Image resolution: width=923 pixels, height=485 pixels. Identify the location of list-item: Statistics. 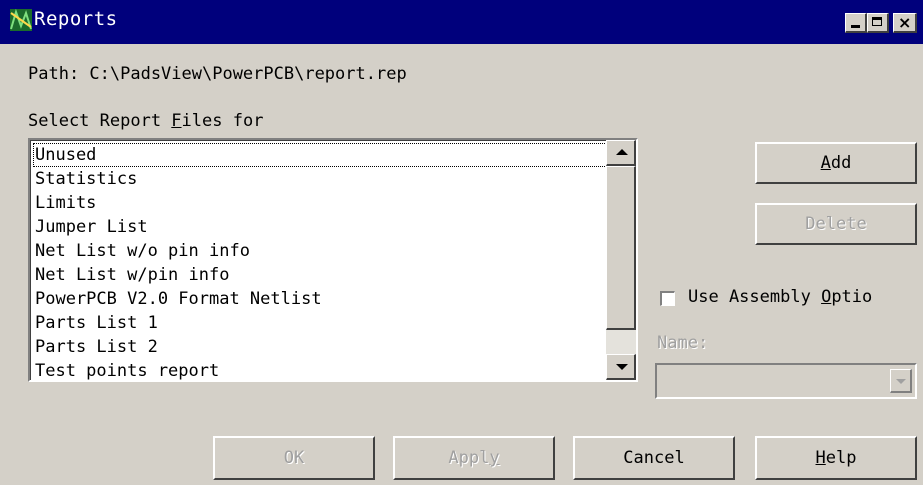
(320, 179).